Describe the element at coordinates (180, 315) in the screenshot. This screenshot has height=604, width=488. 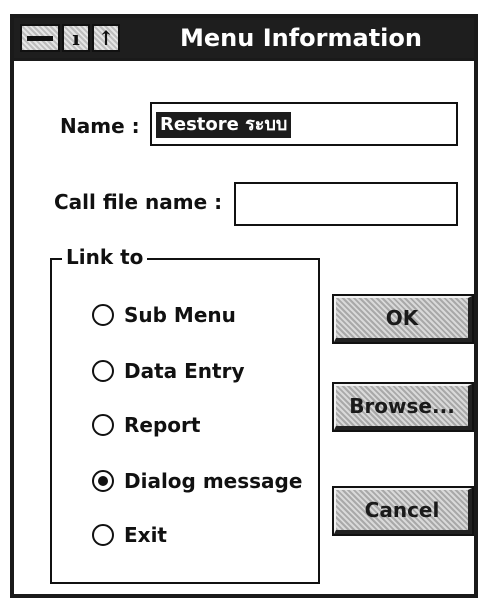
I see `radio-sub-menu-label: Sub Menu` at that location.